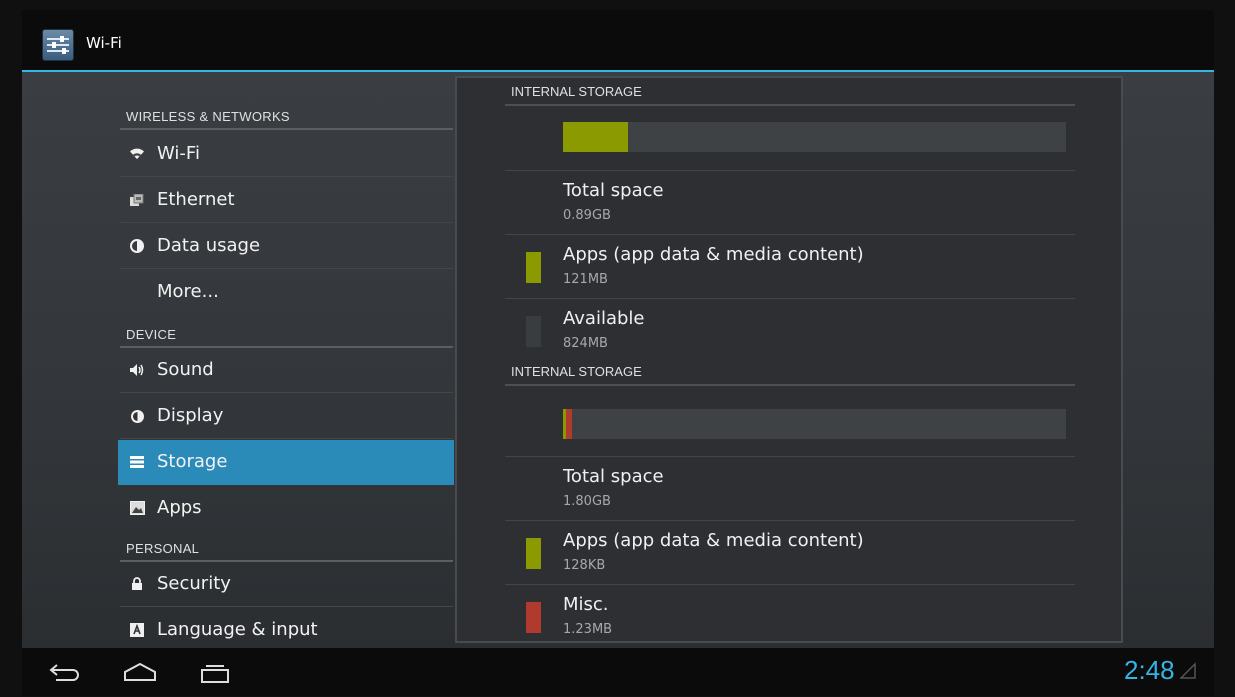 Image resolution: width=1235 pixels, height=697 pixels. What do you see at coordinates (209, 245) in the screenshot?
I see `sidebar-item-label: Data usage` at bounding box center [209, 245].